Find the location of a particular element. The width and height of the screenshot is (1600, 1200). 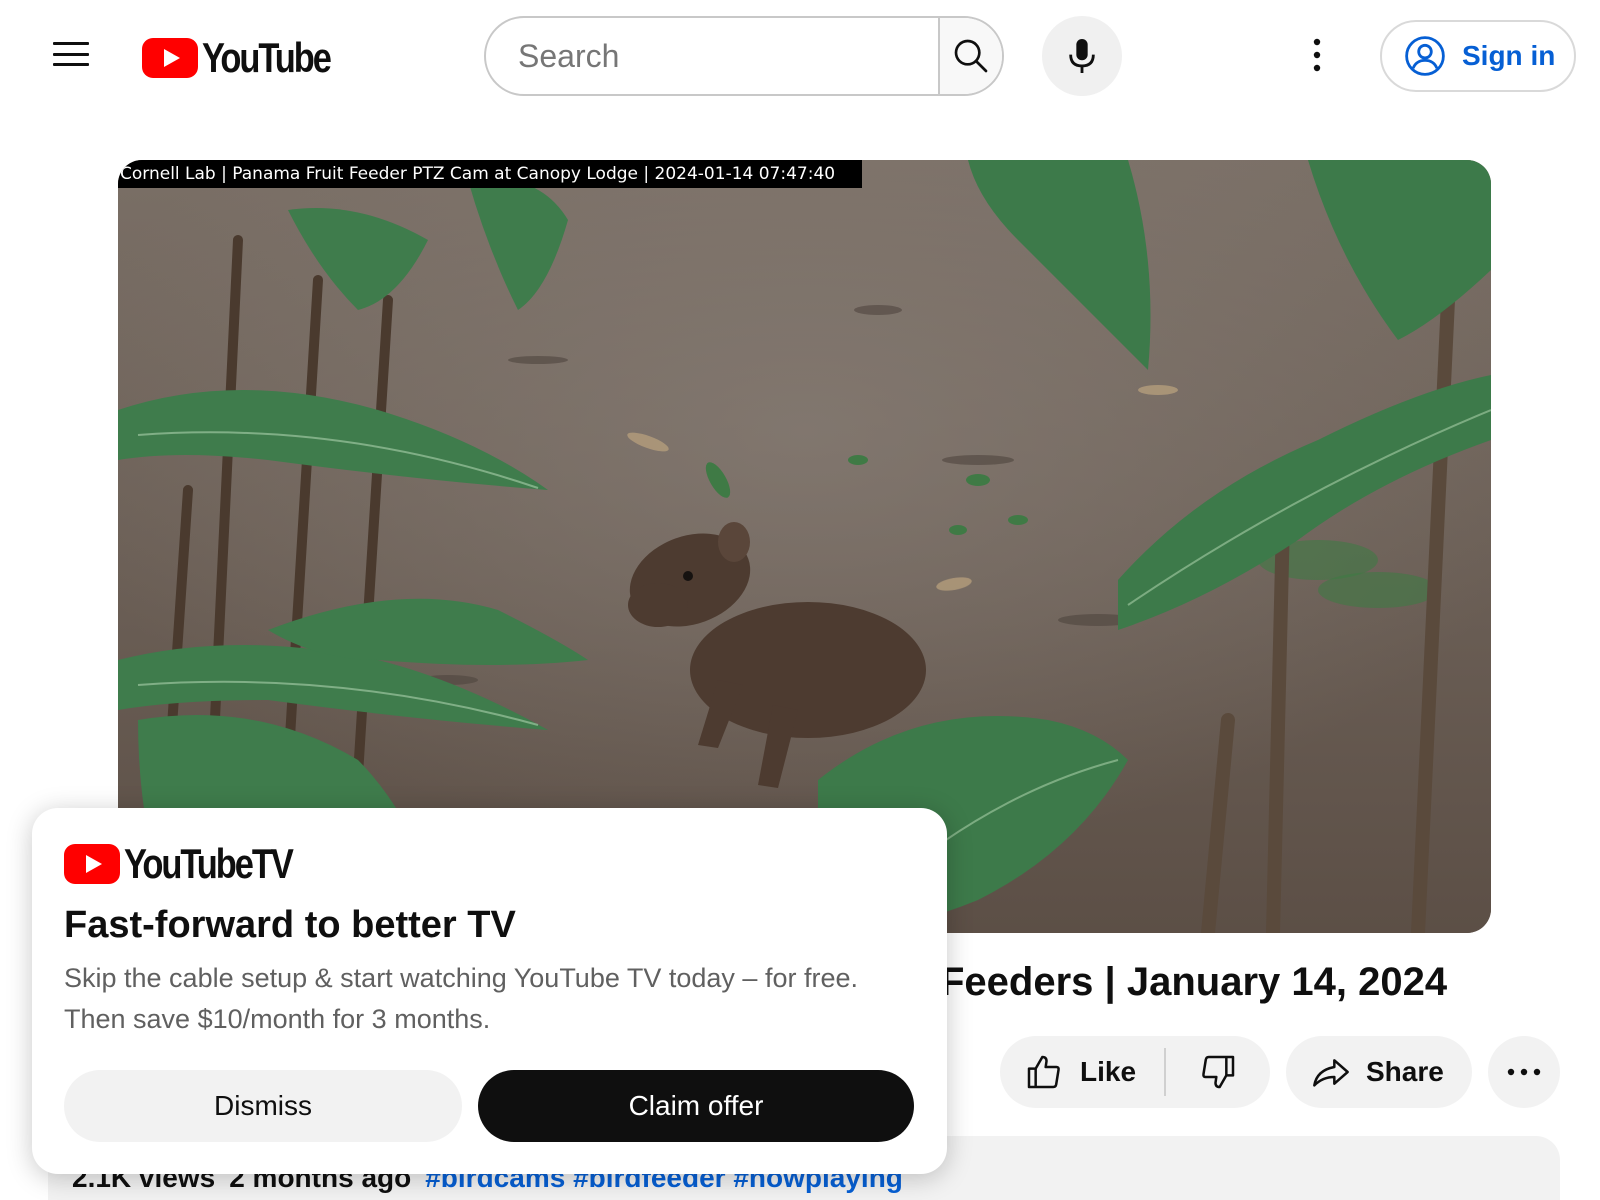

search-bar is located at coordinates (744, 56).